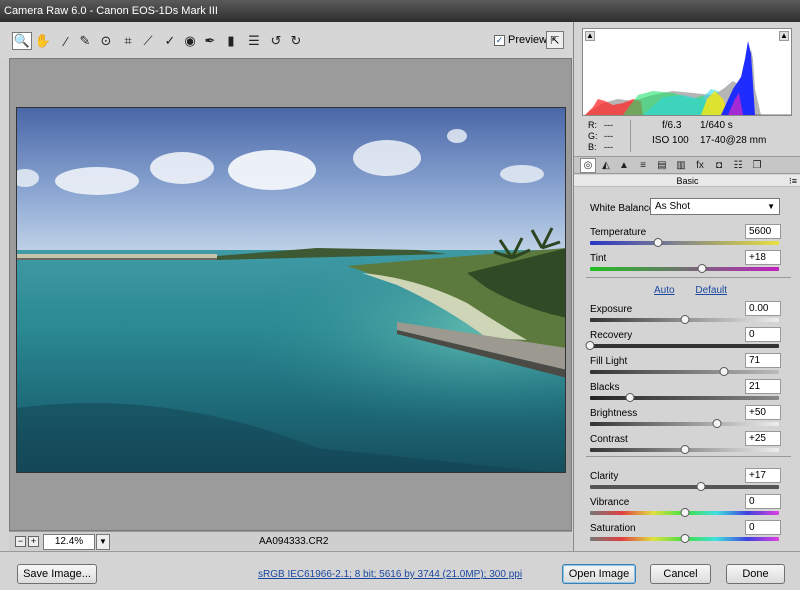 The width and height of the screenshot is (800, 590). I want to click on contrast-value-field: +25, so click(763, 438).